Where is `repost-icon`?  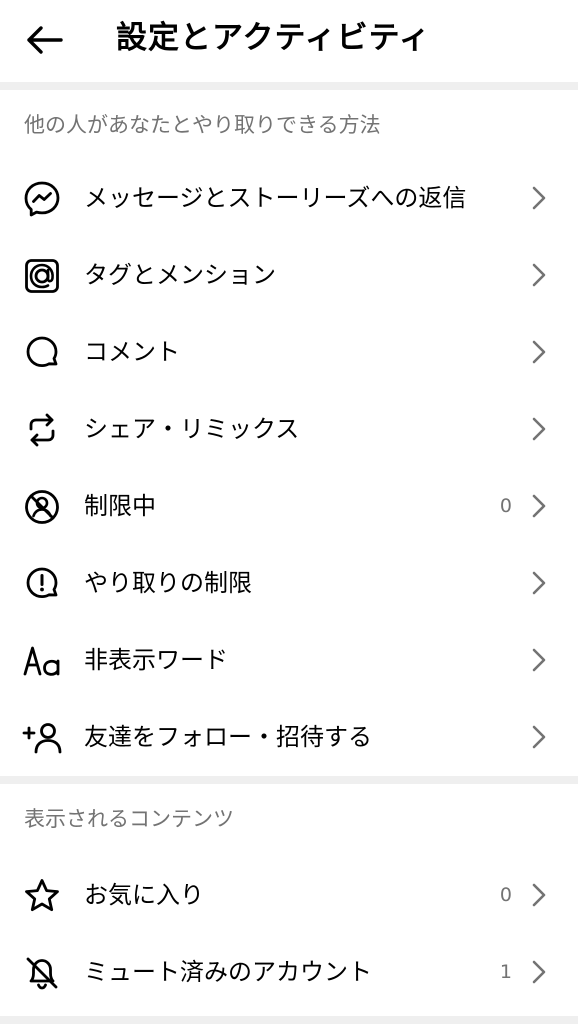
repost-icon is located at coordinates (42, 430).